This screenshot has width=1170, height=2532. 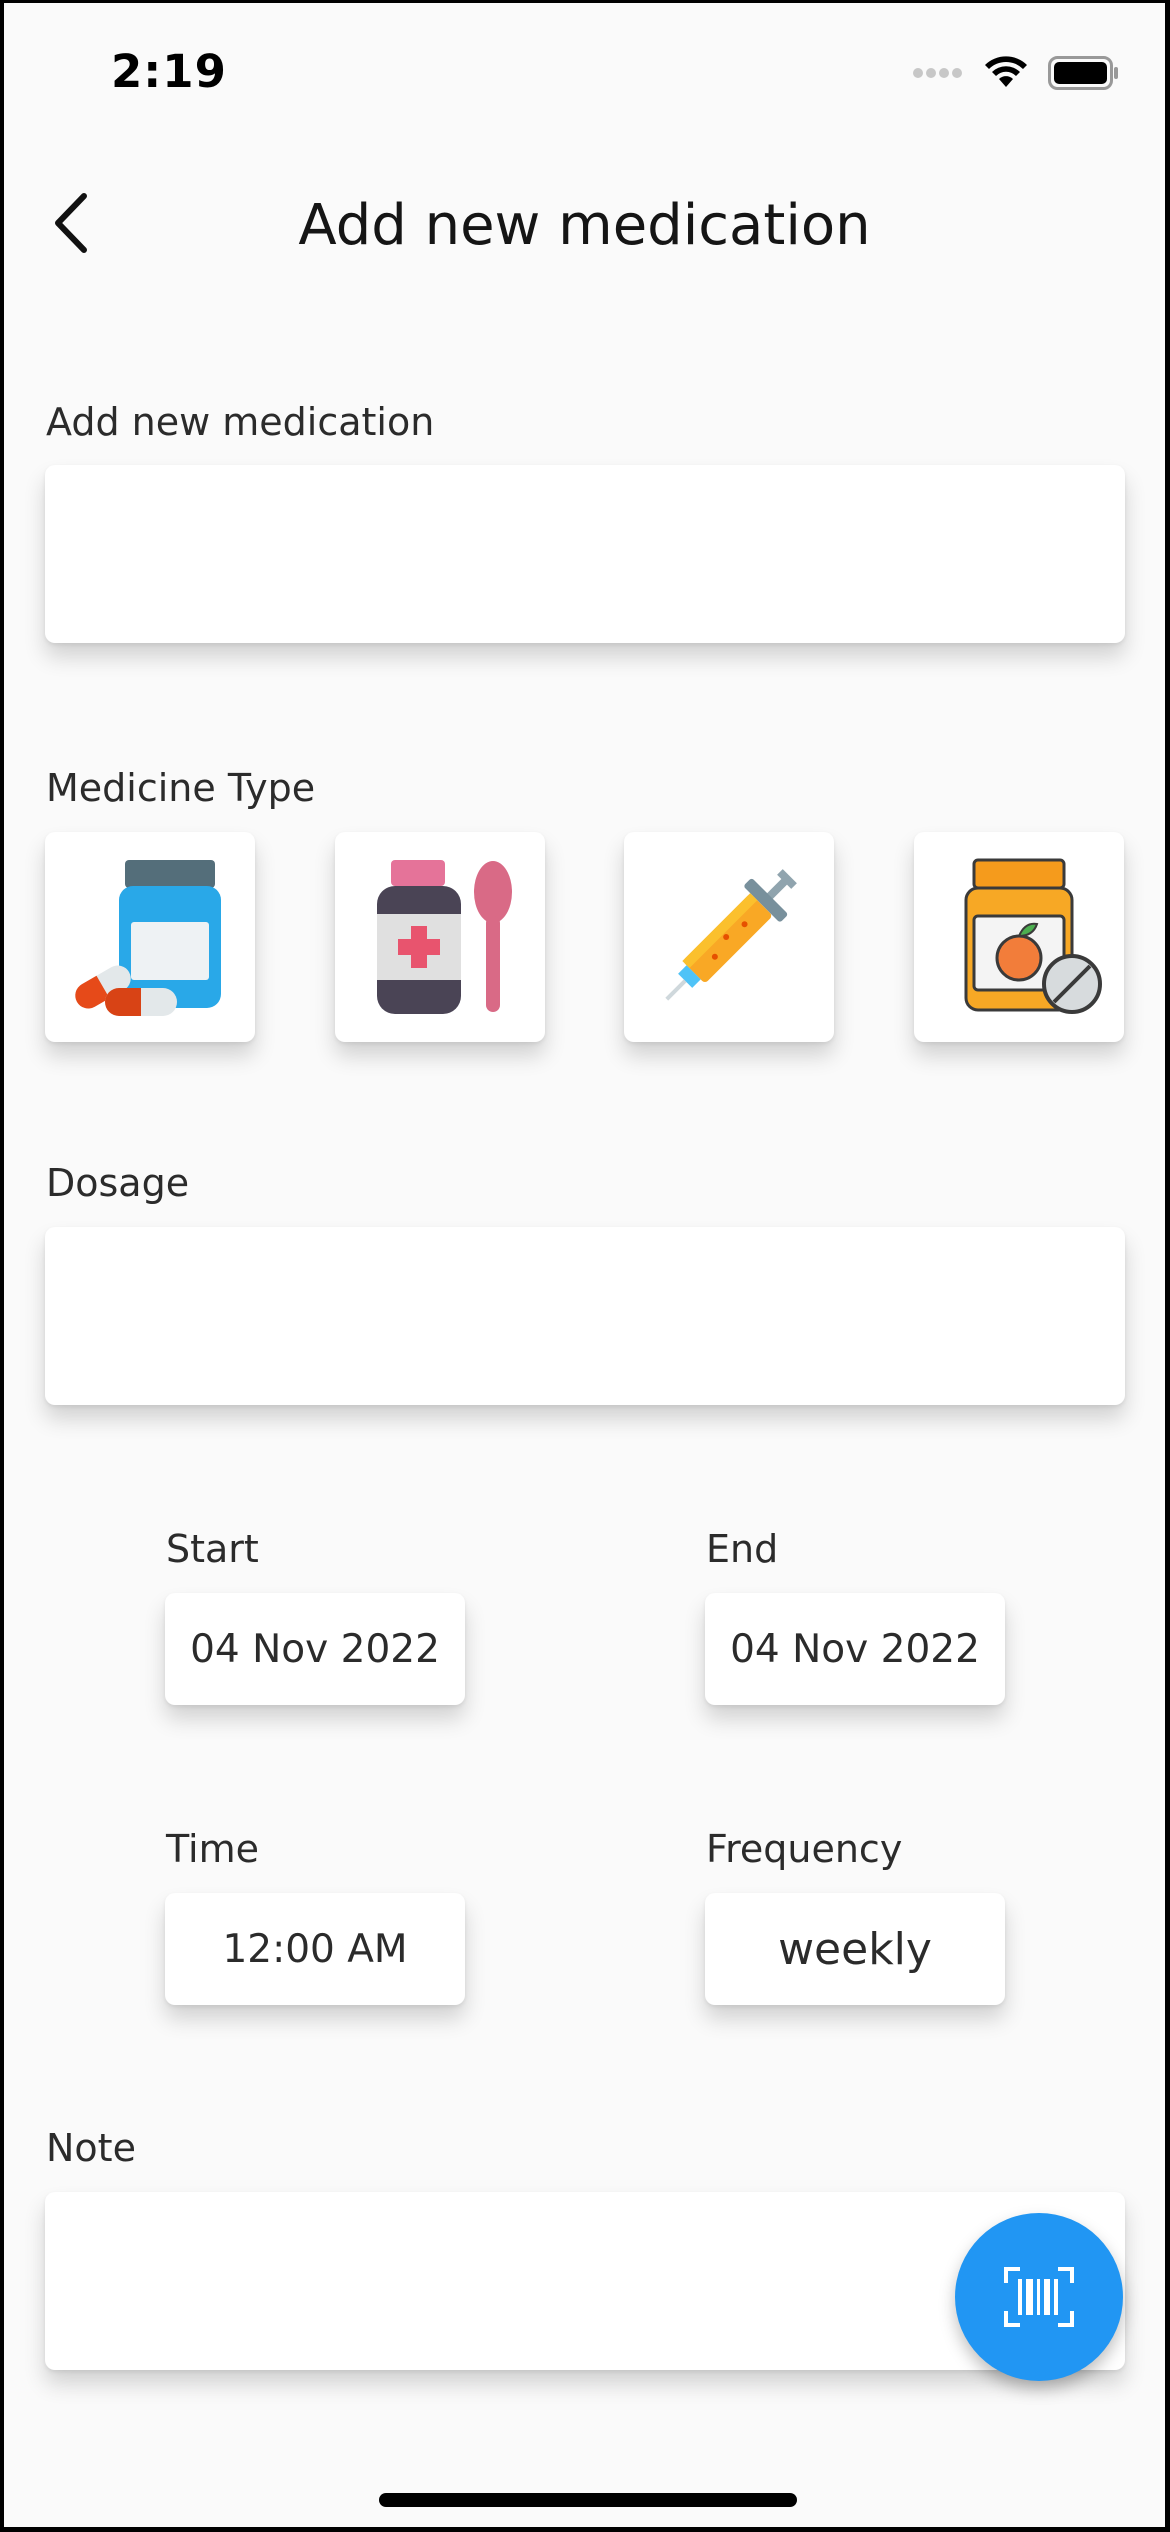 I want to click on scan-barcode-button, so click(x=1039, y=2297).